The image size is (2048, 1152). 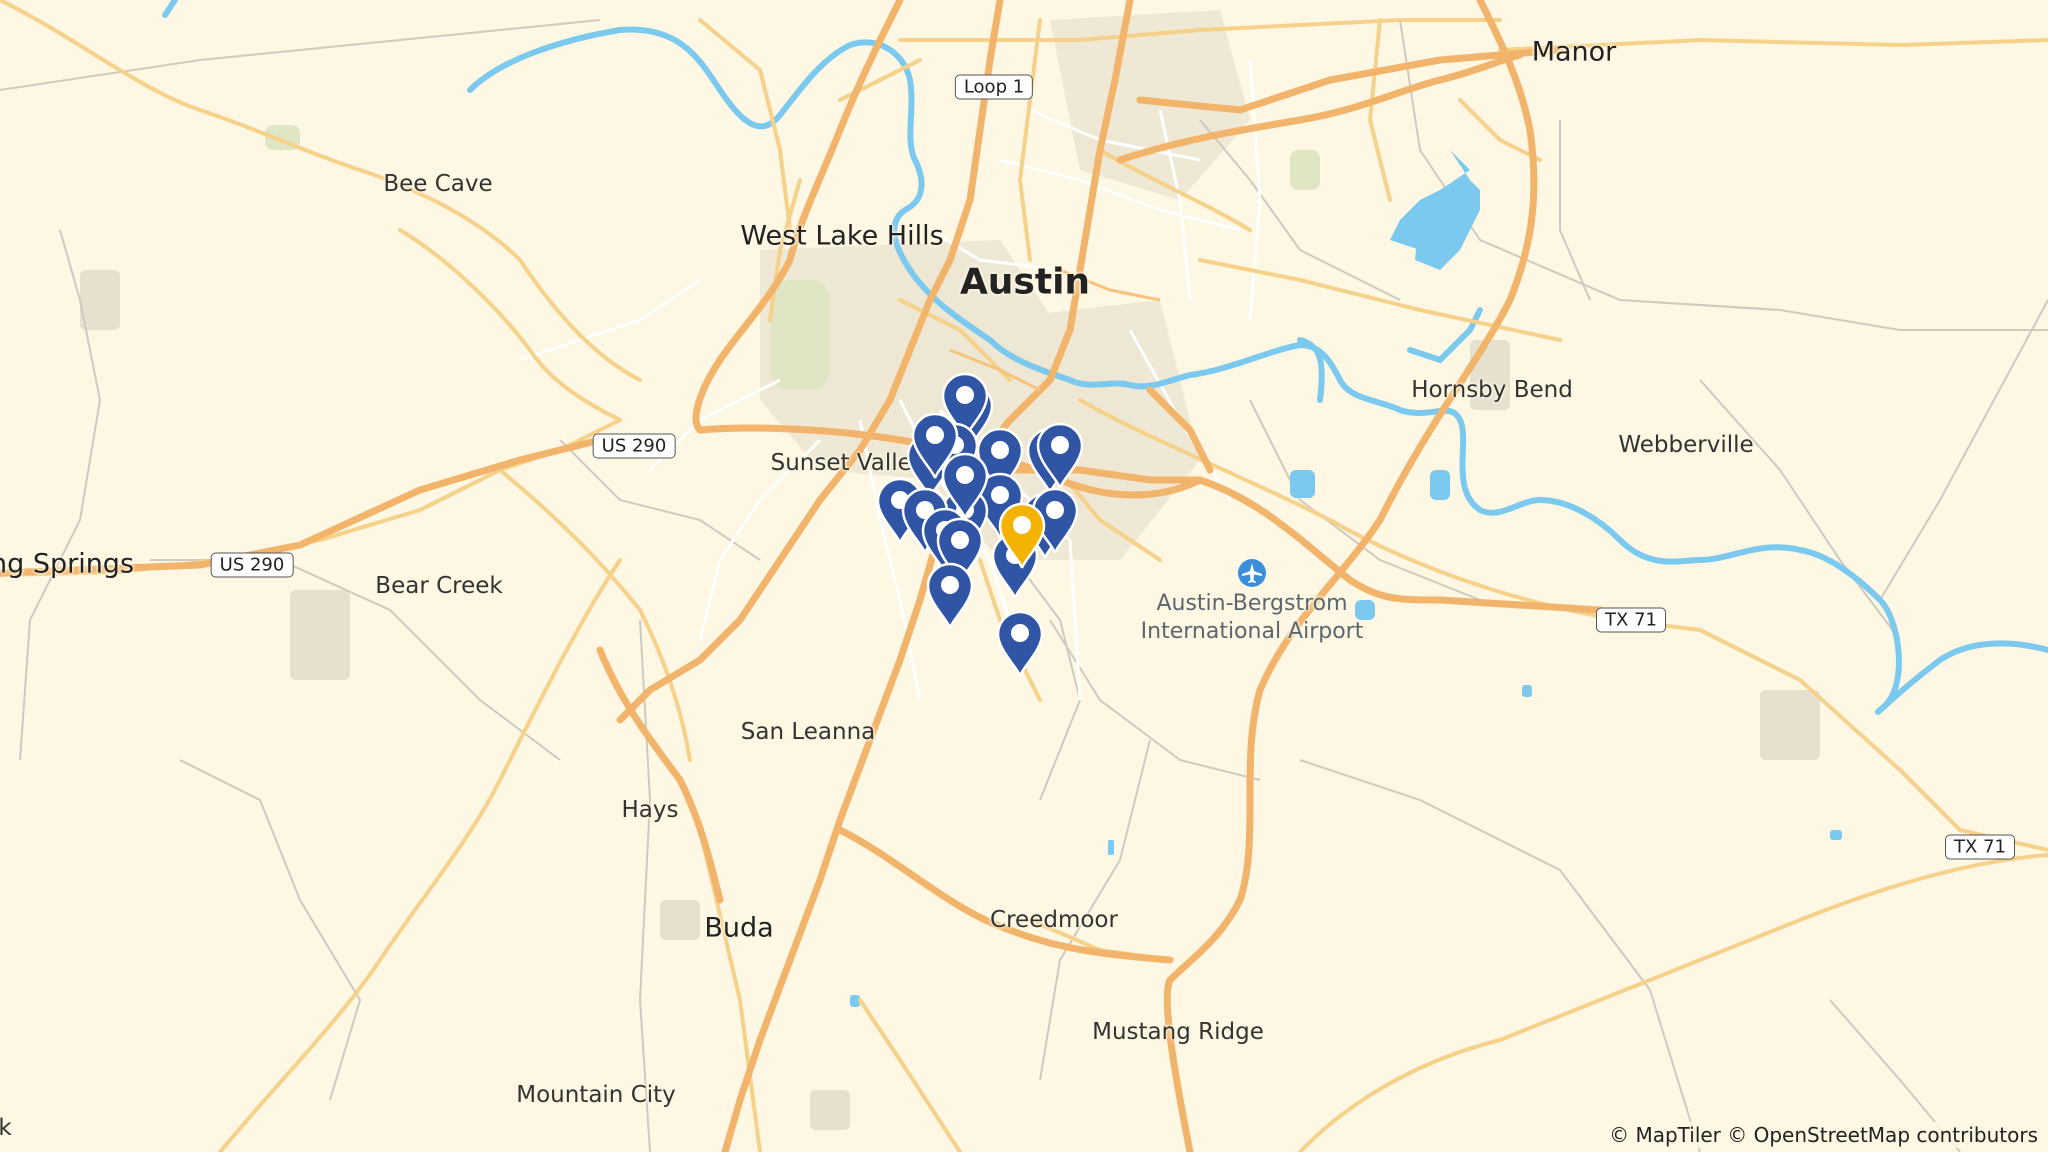 What do you see at coordinates (994, 87) in the screenshot?
I see `road-shield: Loop 1` at bounding box center [994, 87].